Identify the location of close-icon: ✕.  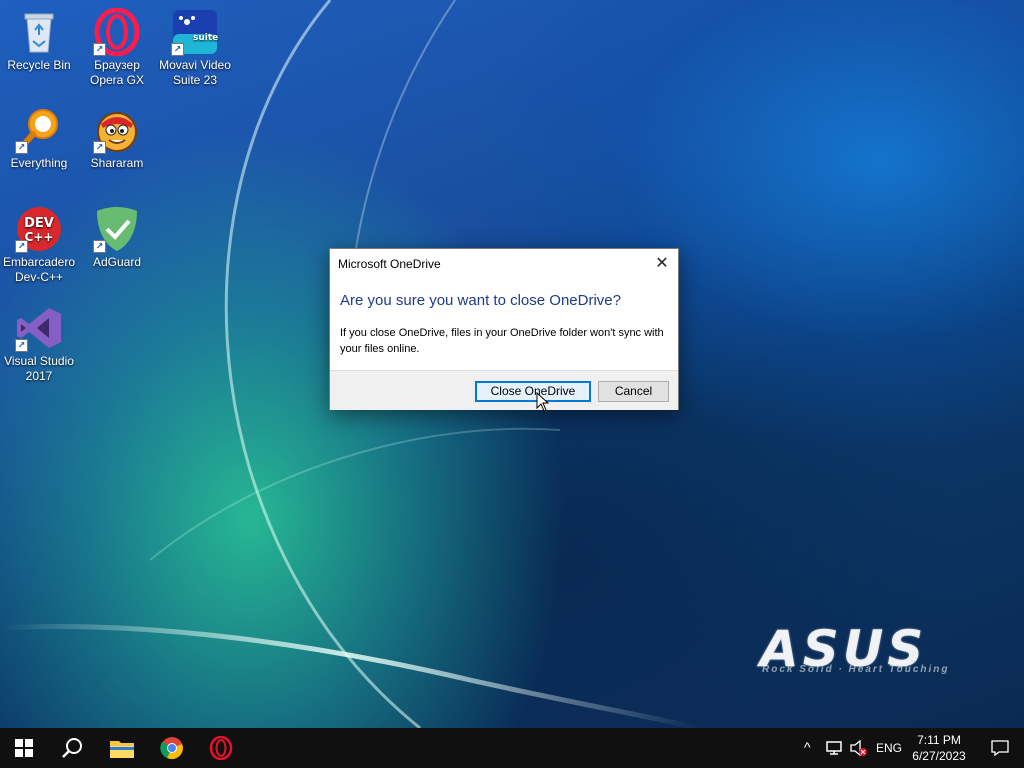
(662, 263).